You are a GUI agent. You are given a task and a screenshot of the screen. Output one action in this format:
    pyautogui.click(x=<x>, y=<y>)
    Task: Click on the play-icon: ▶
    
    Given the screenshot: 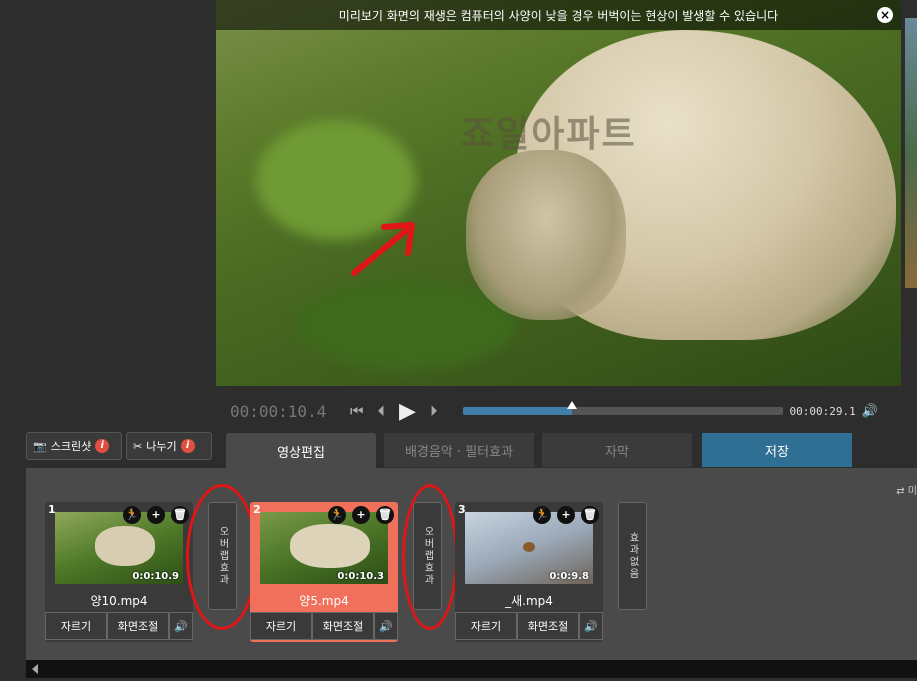 What is the action you would take?
    pyautogui.click(x=407, y=411)
    